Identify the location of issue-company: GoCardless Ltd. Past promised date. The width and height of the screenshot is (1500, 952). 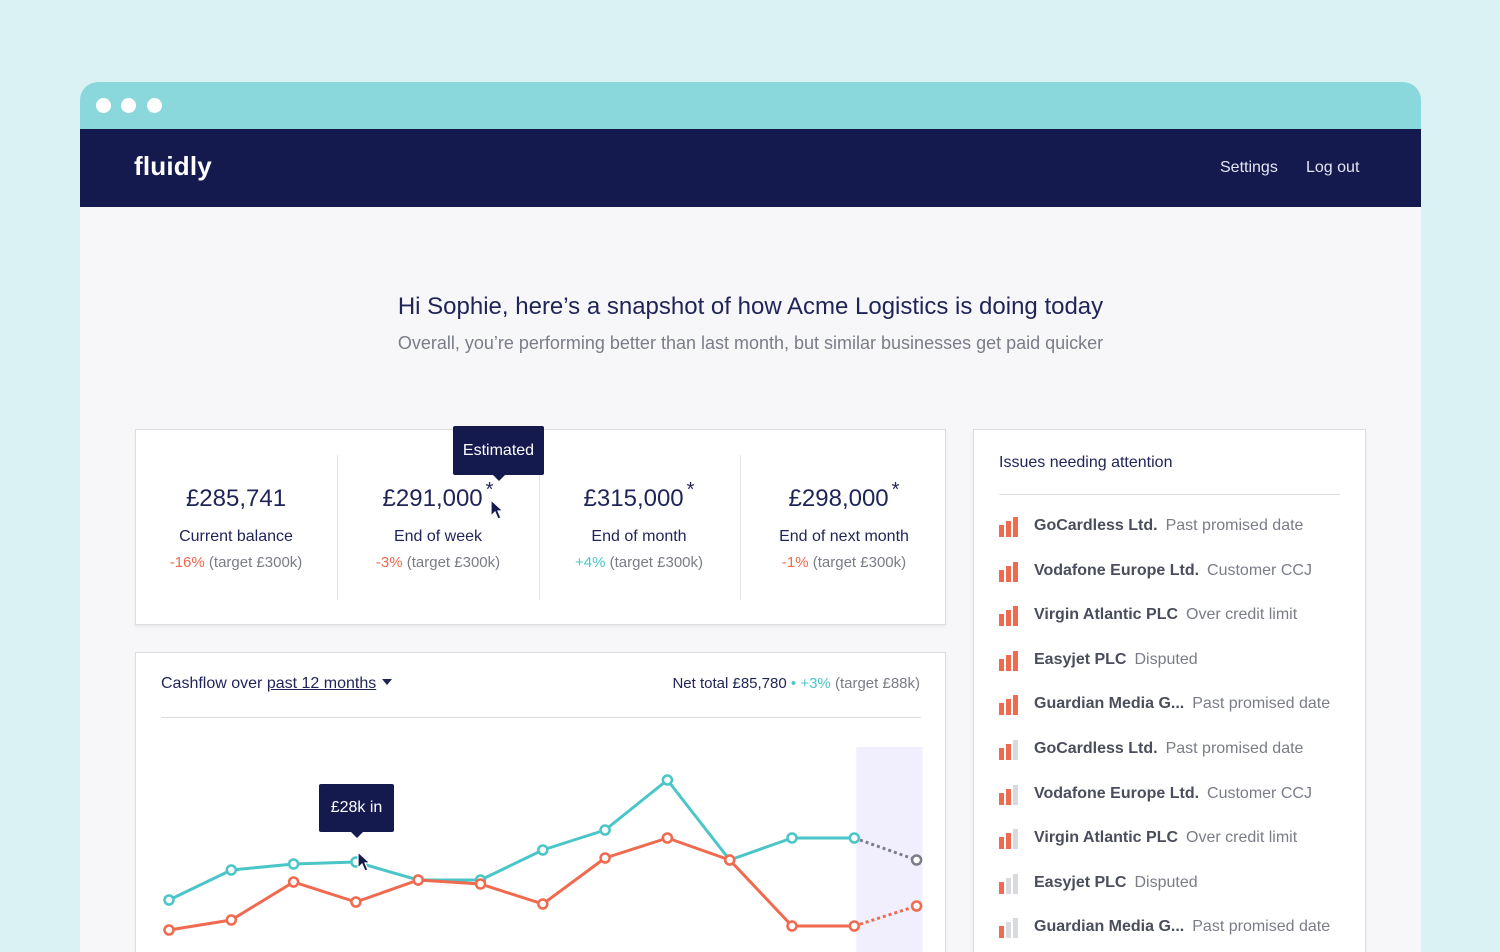
(1168, 749).